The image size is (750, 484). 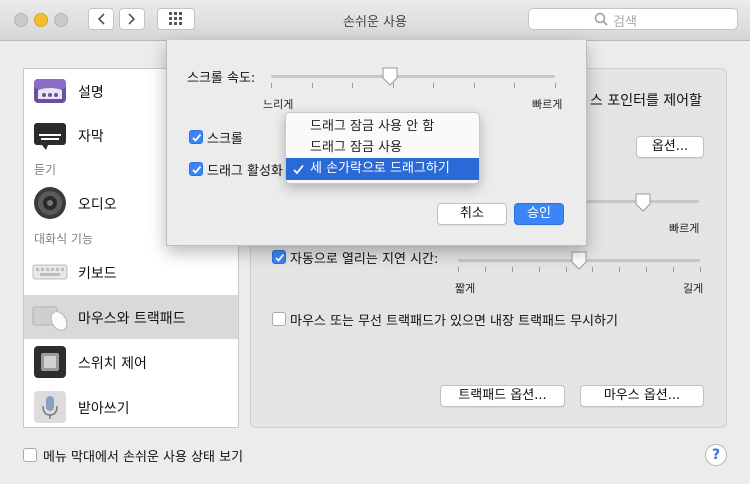 I want to click on scroll-checkbox, so click(x=196, y=137).